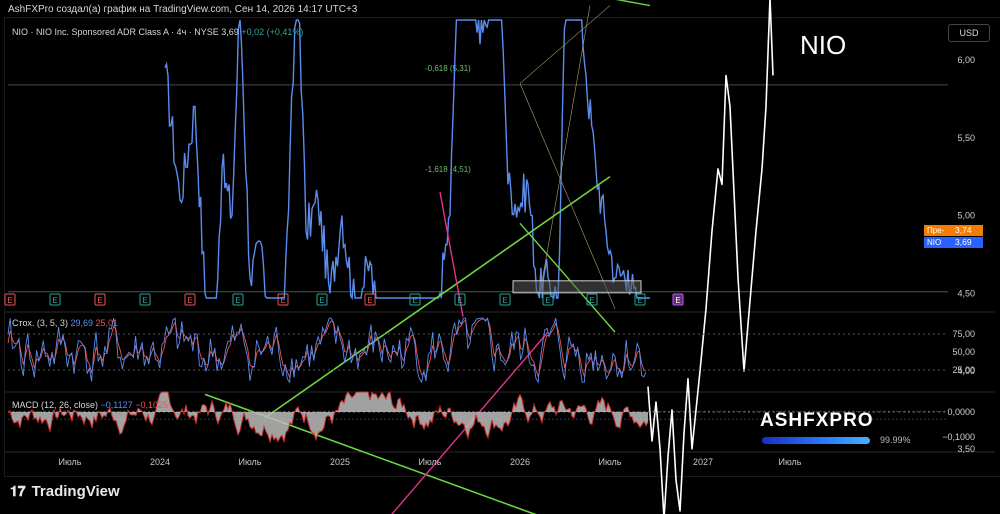 The width and height of the screenshot is (1000, 514). I want to click on time-axis-label: 2024, so click(160, 462).